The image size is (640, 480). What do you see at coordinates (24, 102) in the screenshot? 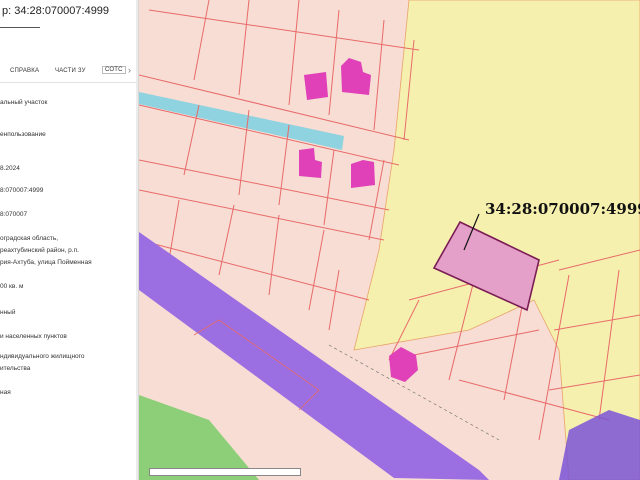
I see `info-row-type: альный участок` at bounding box center [24, 102].